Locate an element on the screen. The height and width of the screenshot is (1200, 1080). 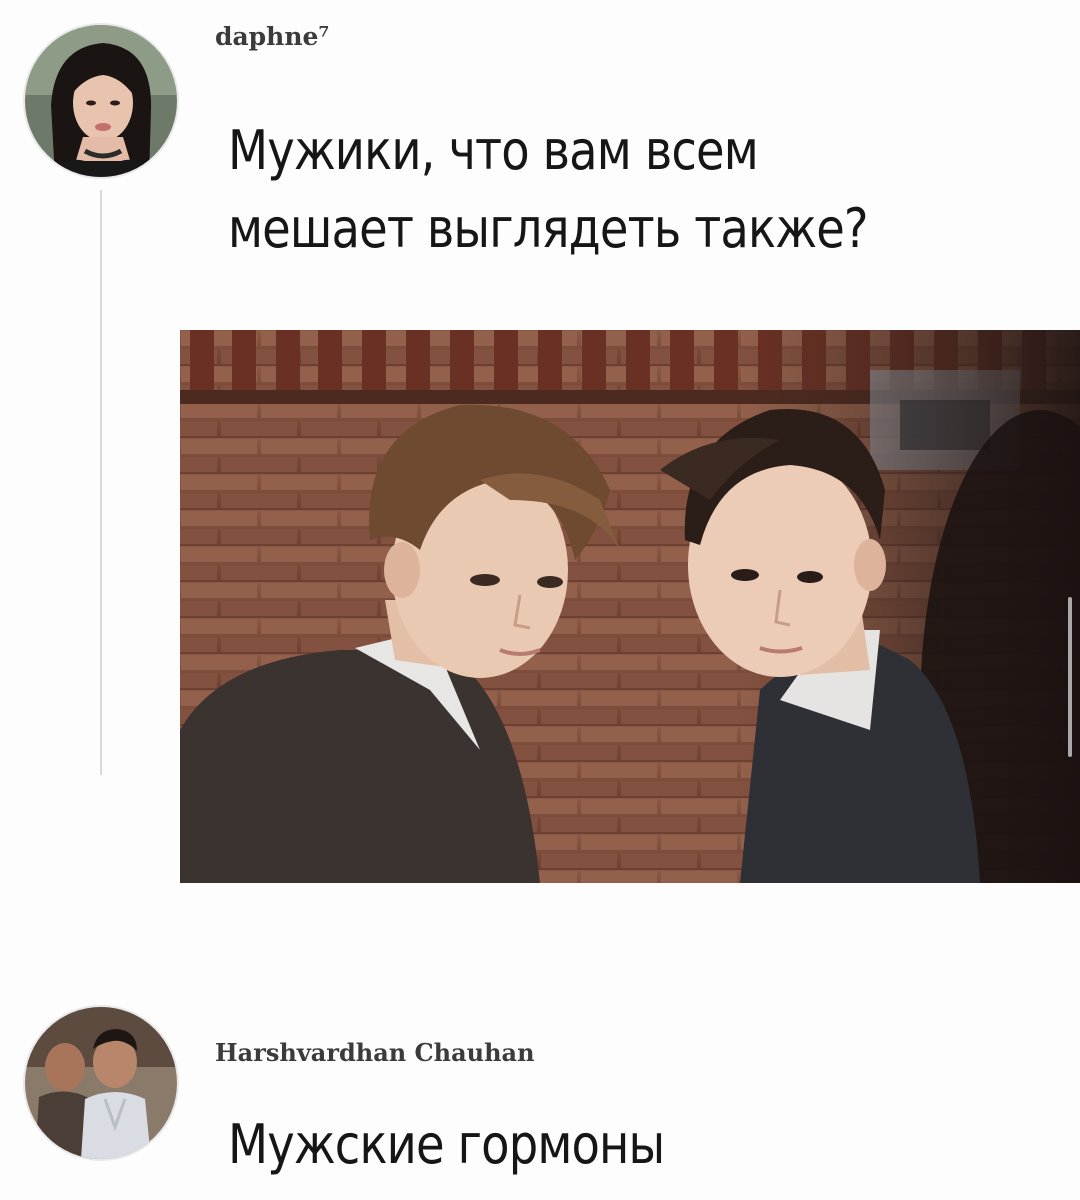
user-avatar-man-icon is located at coordinates (101, 1083).